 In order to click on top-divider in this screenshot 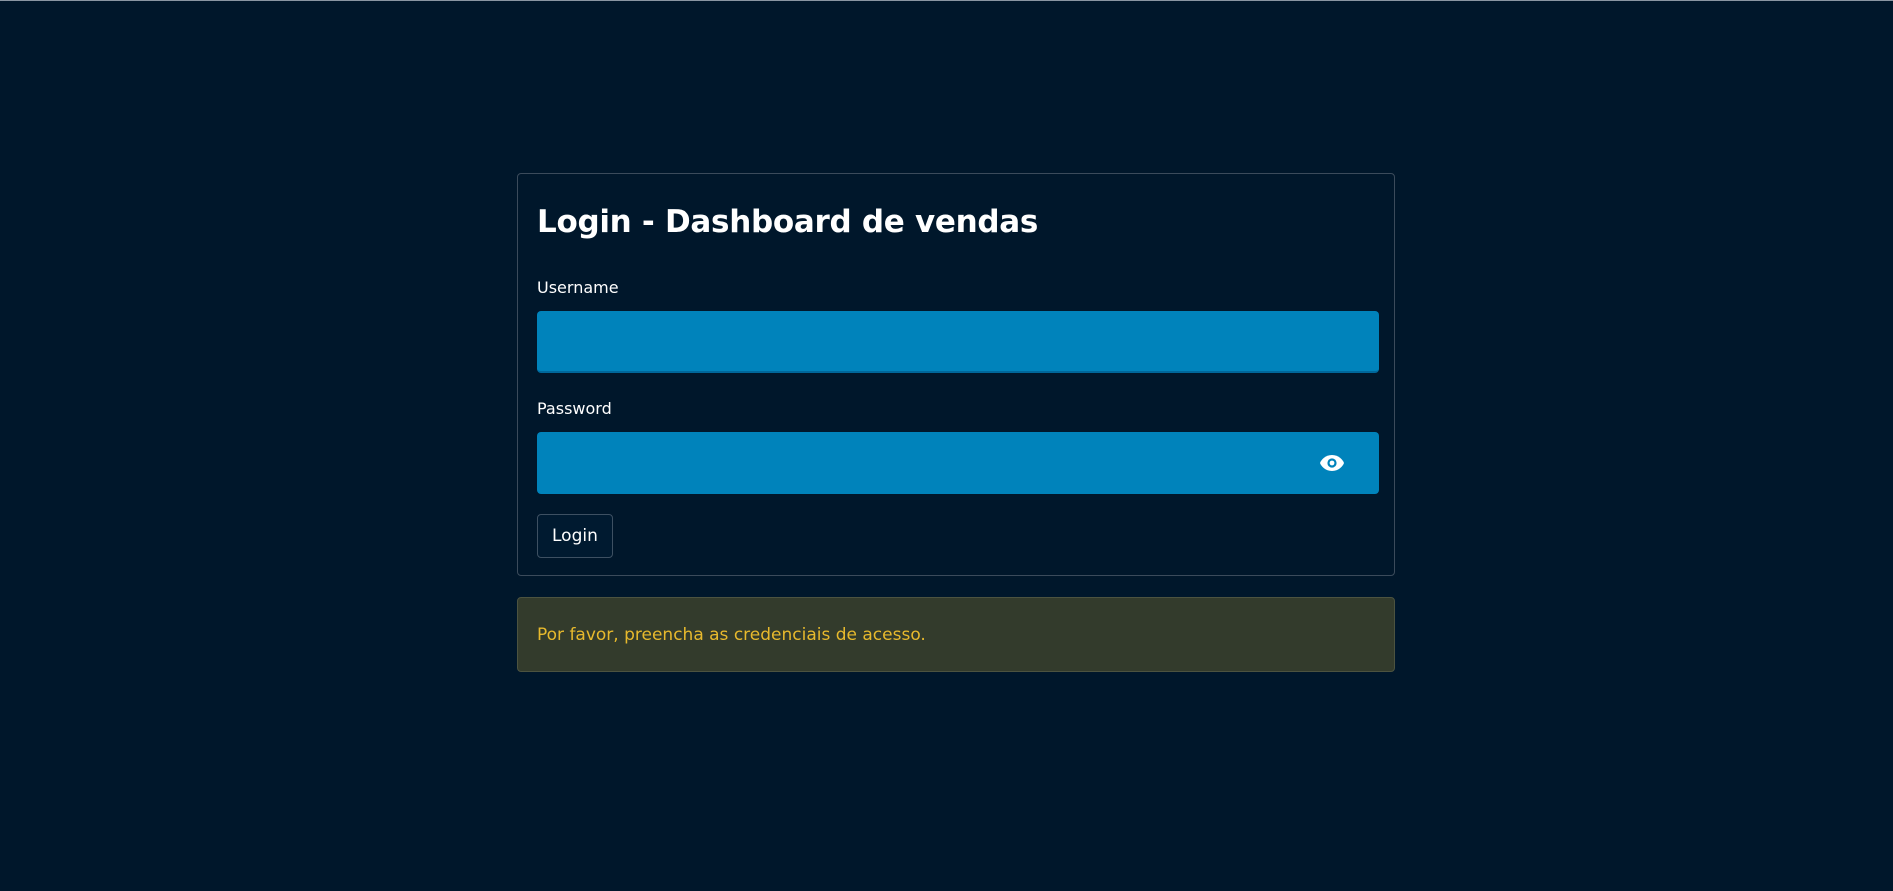, I will do `click(946, 0)`.